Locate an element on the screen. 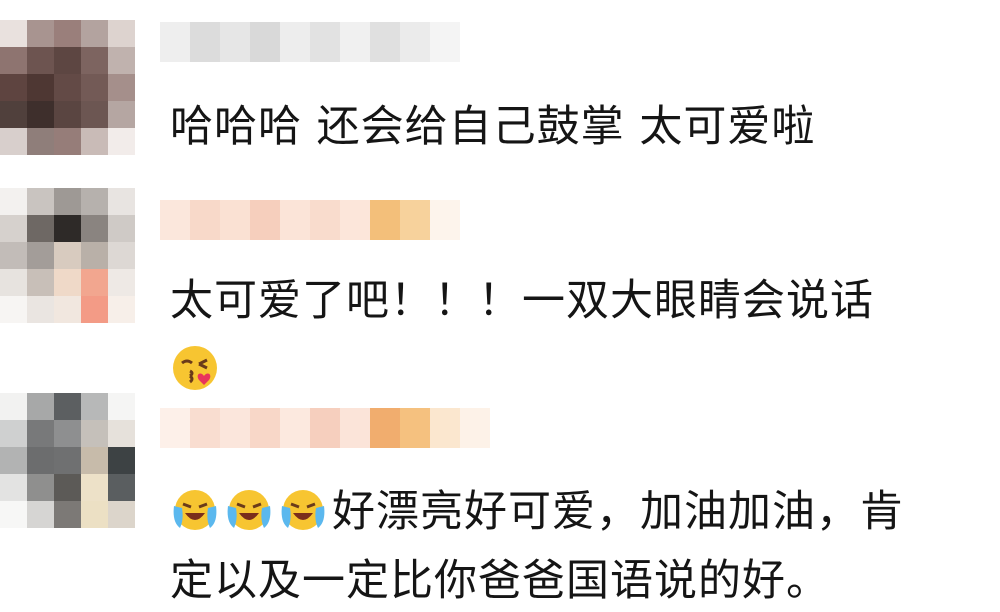  comment-text: 好漂亮好可爱，加油加油，肯 is located at coordinates (537, 512).